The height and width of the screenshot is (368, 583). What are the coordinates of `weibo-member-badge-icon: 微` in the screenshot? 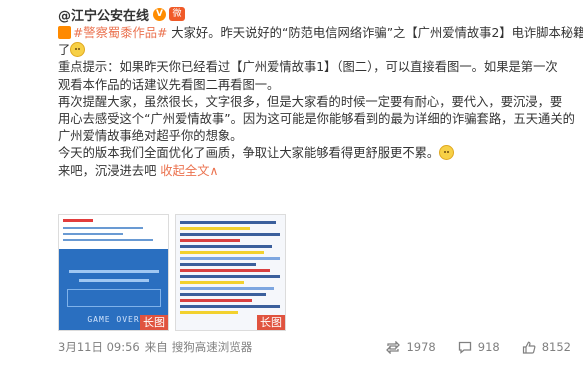 It's located at (177, 14).